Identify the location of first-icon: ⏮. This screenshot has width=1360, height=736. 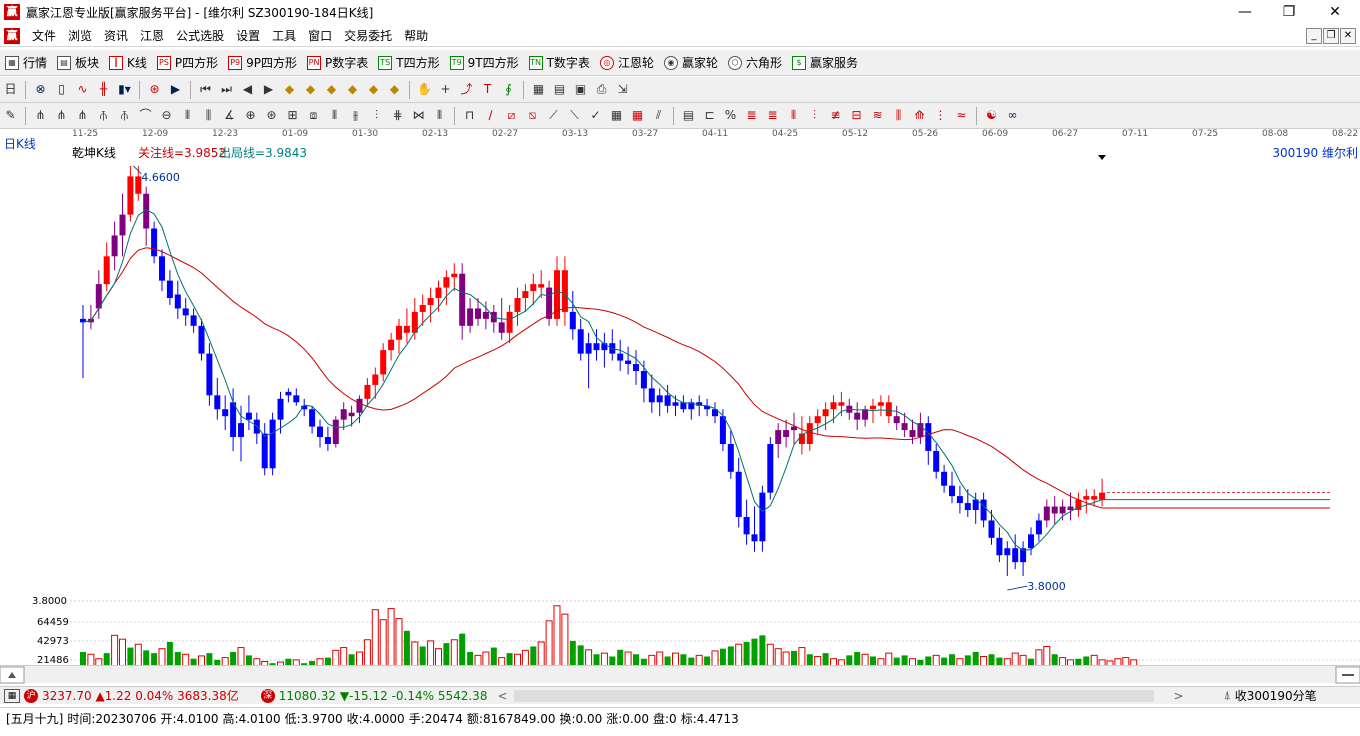
(205, 89).